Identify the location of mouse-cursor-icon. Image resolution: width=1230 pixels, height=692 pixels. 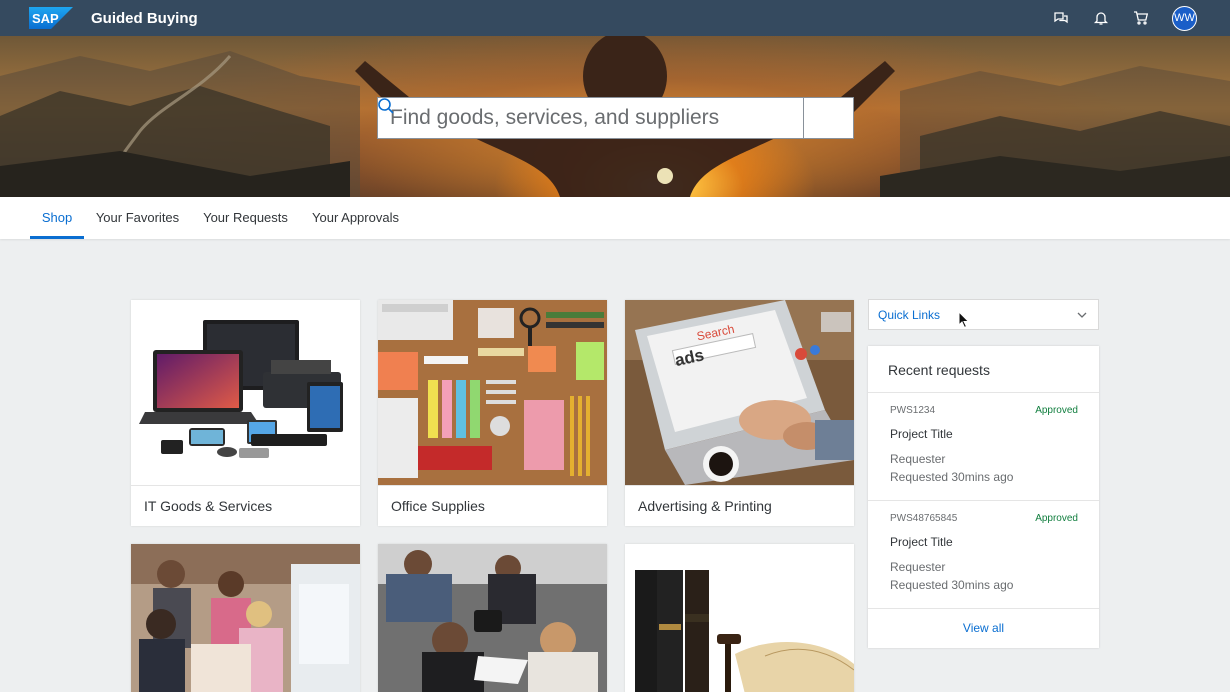
(964, 320).